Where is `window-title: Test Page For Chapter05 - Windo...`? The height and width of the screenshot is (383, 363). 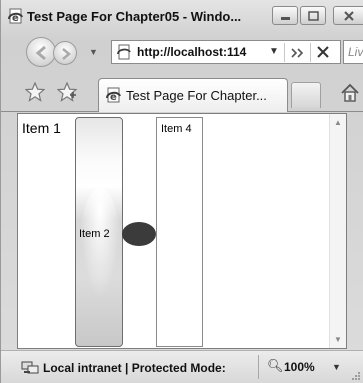
window-title: Test Page For Chapter05 - Windo... is located at coordinates (134, 16).